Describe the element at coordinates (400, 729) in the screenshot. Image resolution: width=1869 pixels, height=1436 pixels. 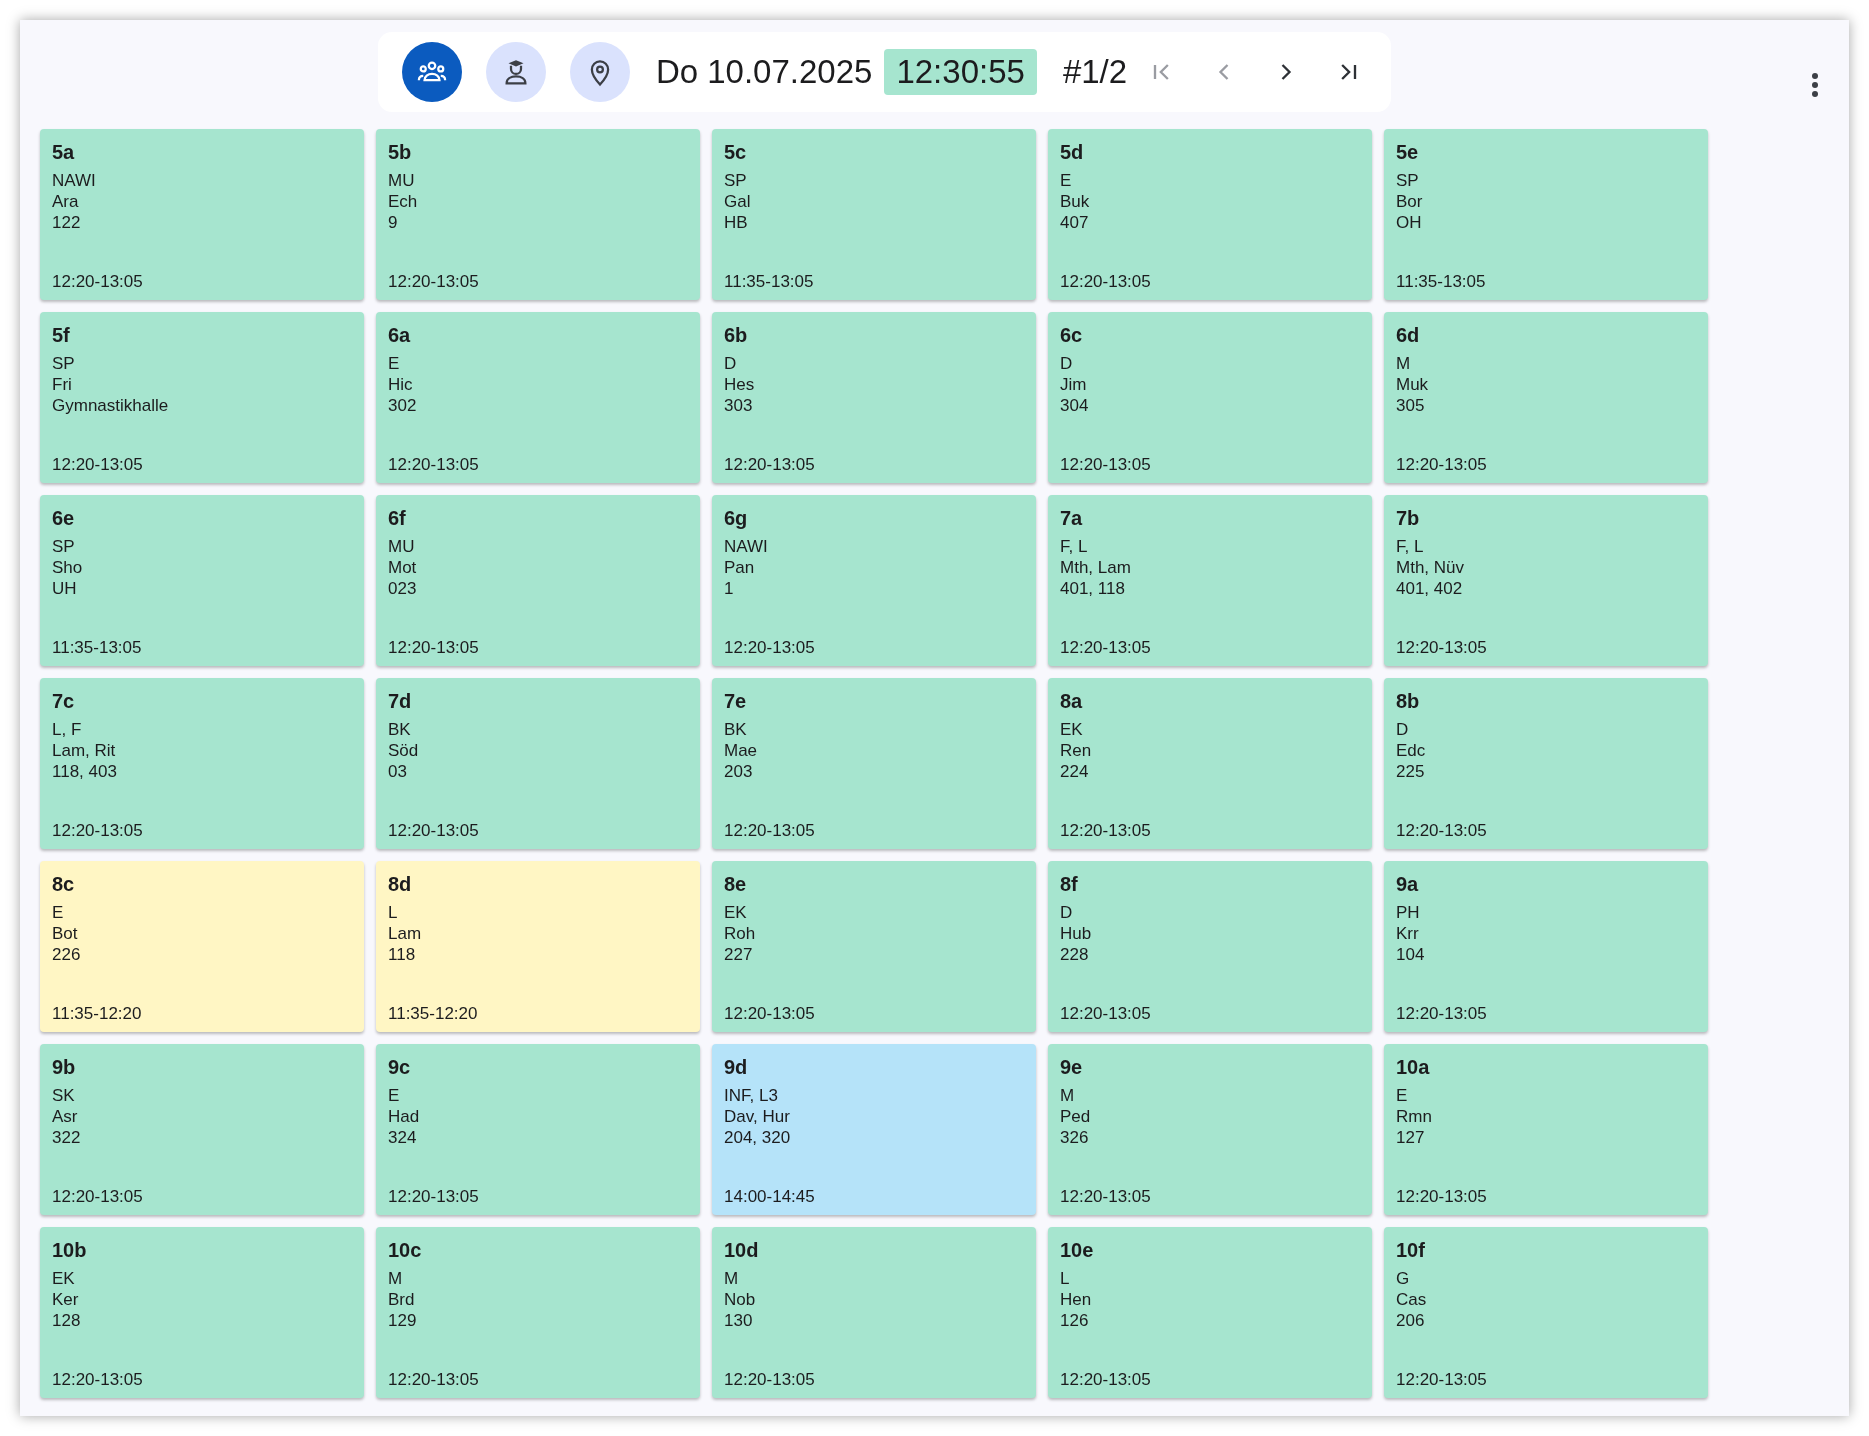
I see `lesson-detail: BK` at that location.